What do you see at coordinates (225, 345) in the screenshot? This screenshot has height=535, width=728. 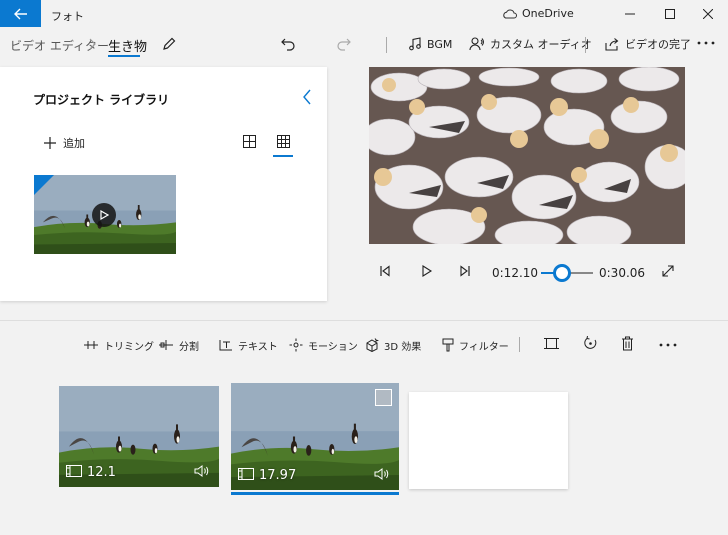 I see `text-icon` at bounding box center [225, 345].